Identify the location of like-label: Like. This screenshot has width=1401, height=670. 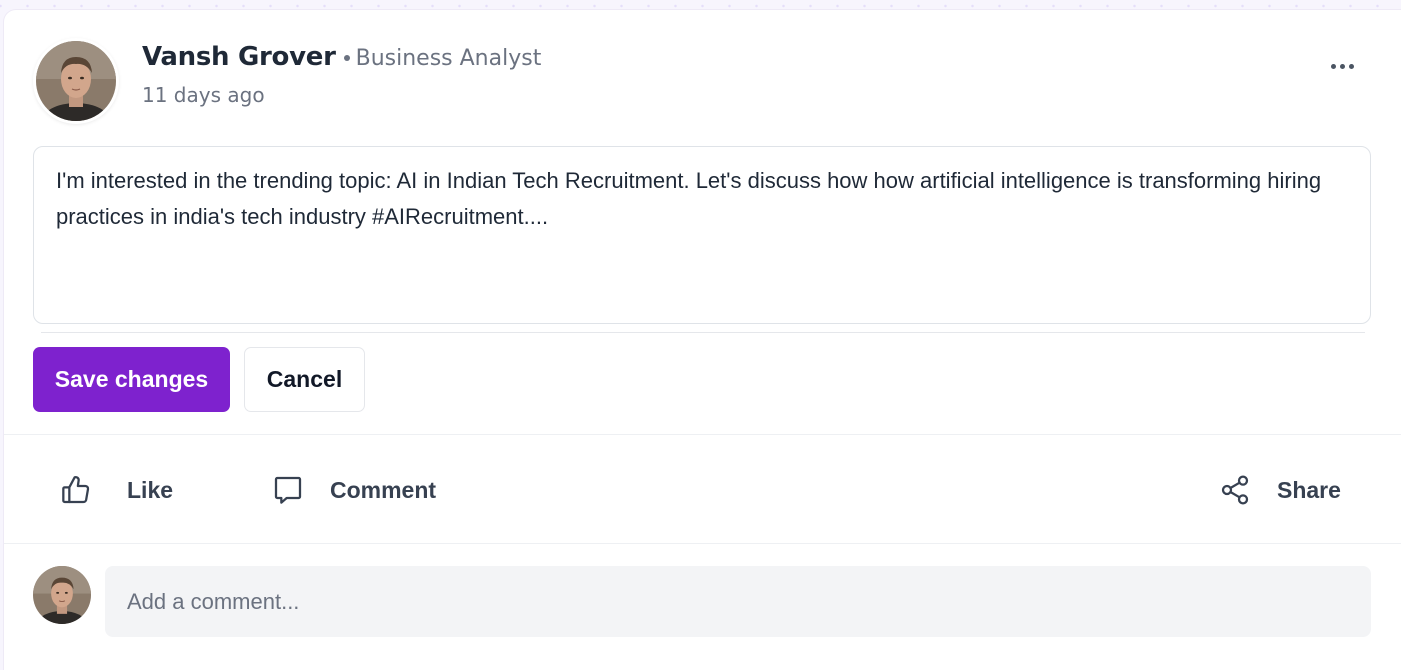
(150, 489).